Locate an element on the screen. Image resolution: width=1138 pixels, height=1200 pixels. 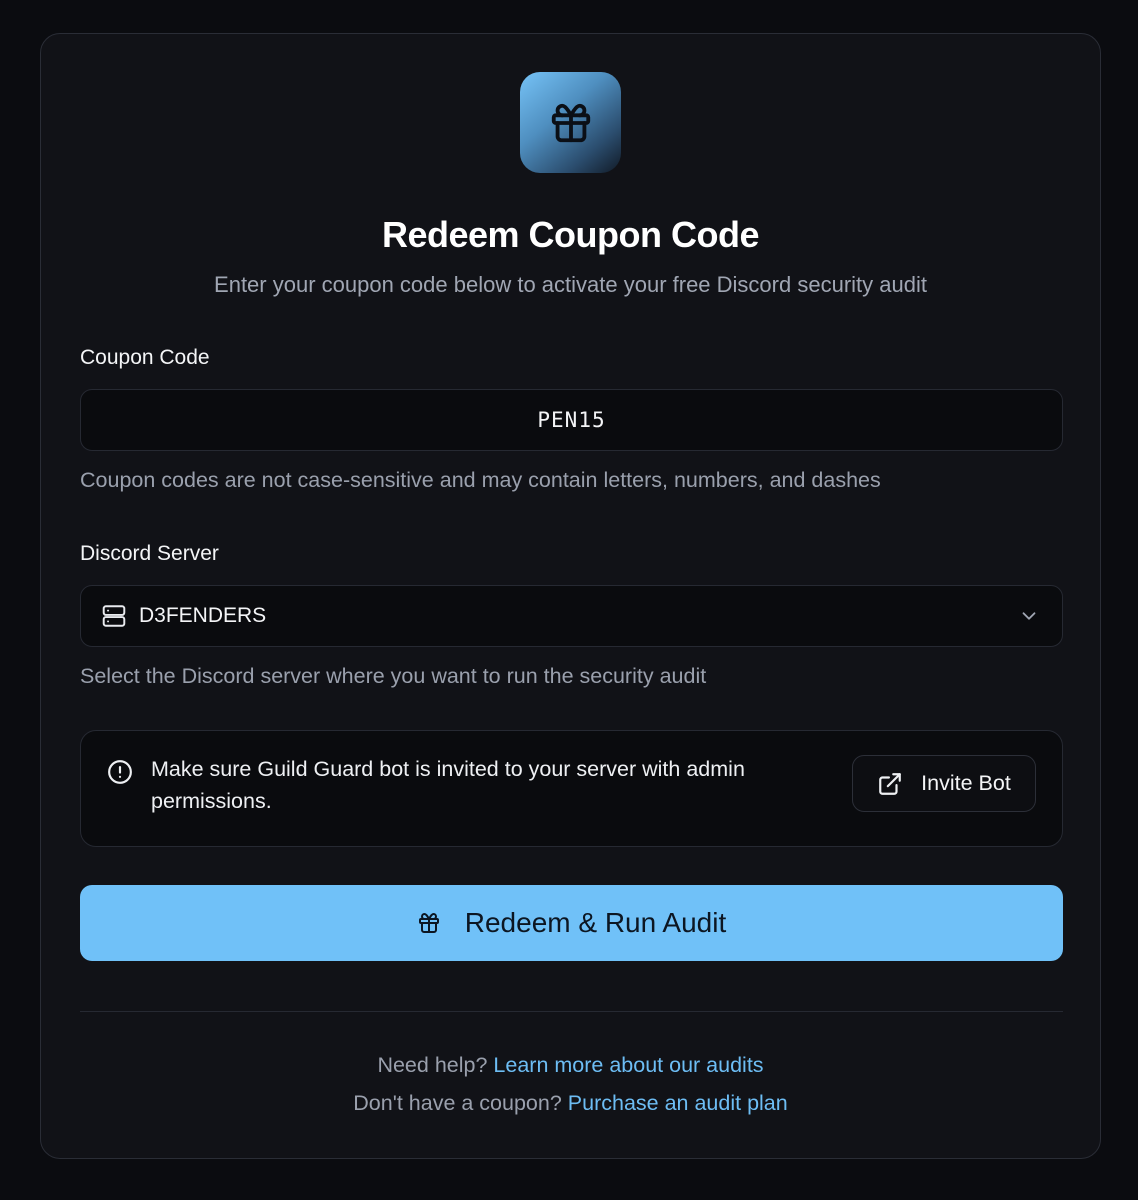
divider is located at coordinates (571, 1011).